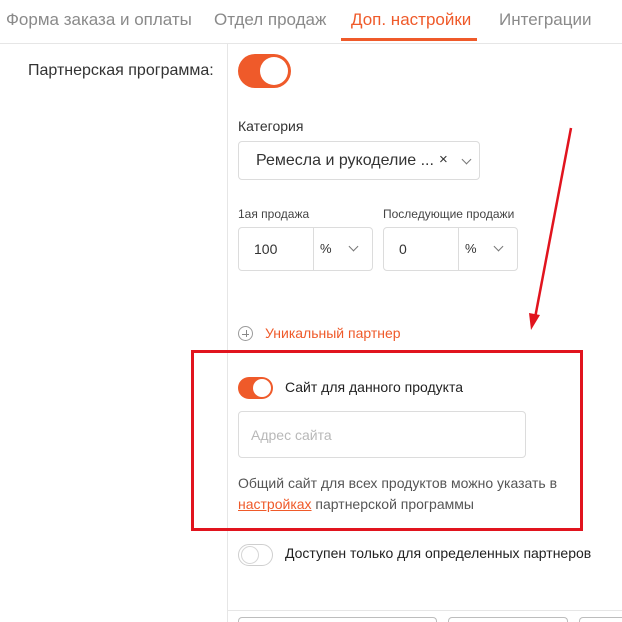 The image size is (622, 622). What do you see at coordinates (553, 223) in the screenshot?
I see `arrow-shaft` at bounding box center [553, 223].